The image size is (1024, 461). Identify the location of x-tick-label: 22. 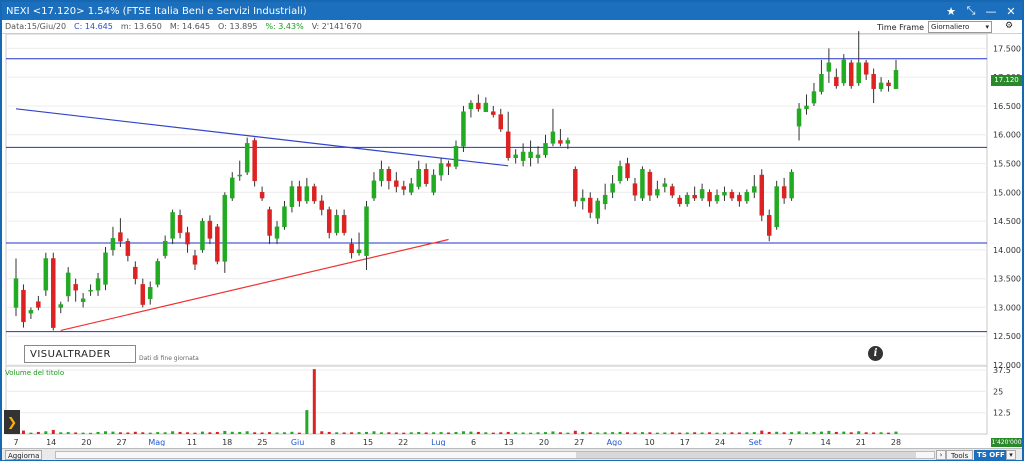
(403, 442).